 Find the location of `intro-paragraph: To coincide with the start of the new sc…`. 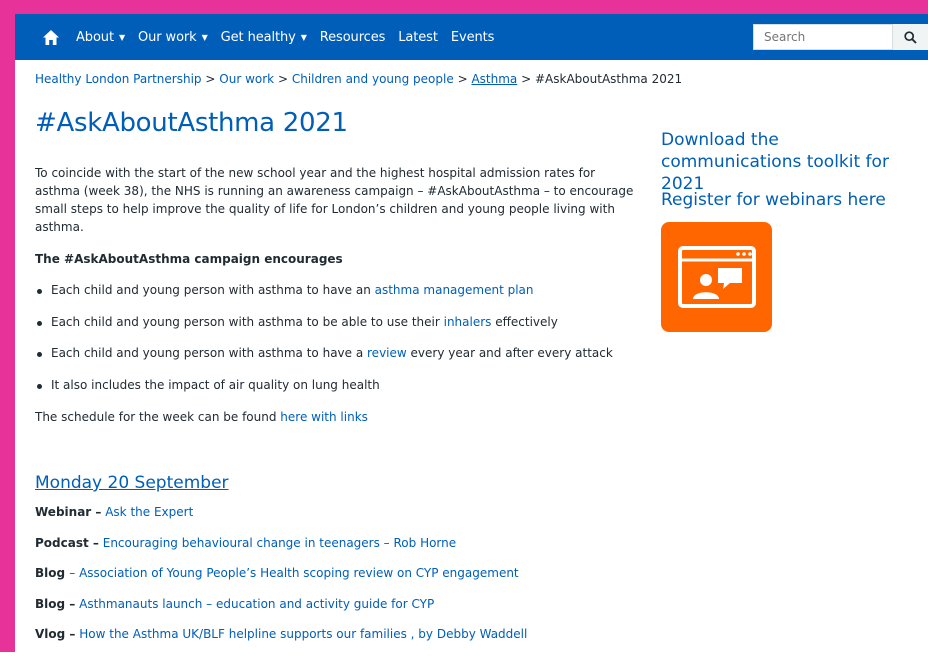

intro-paragraph: To coincide with the start of the new sc… is located at coordinates (334, 200).